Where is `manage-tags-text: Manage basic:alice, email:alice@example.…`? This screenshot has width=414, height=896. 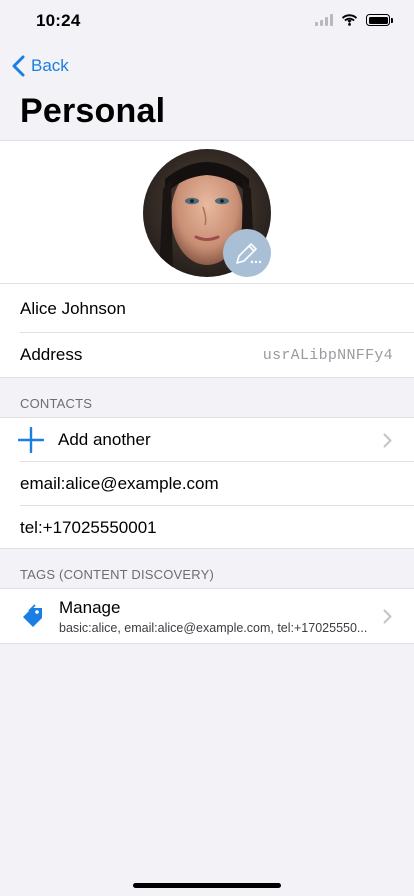 manage-tags-text: Manage basic:alice, email:alice@example.… is located at coordinates (213, 616).